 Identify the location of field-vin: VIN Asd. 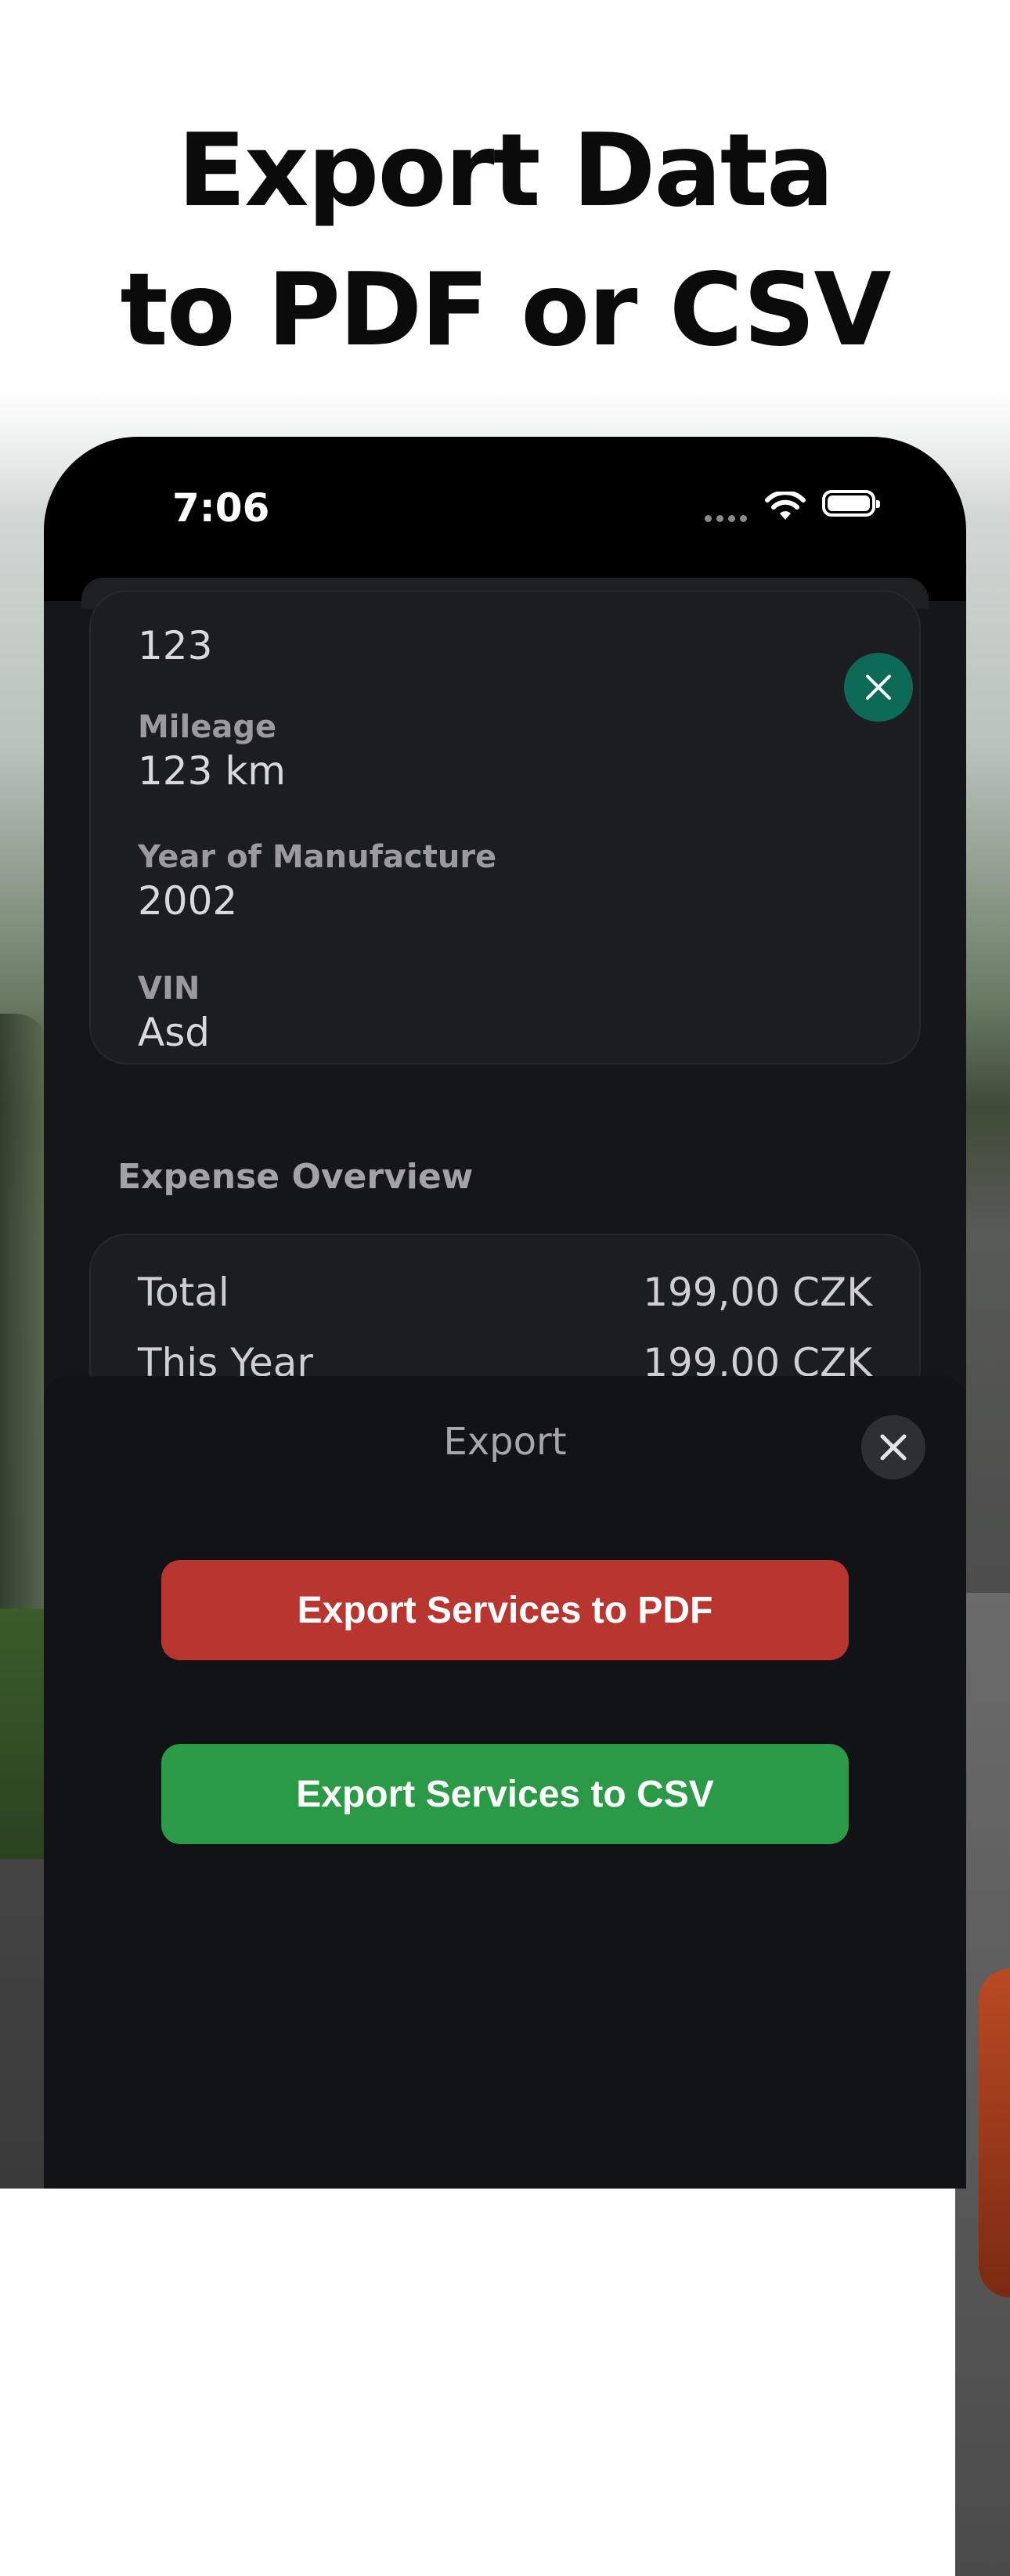
(174, 1013).